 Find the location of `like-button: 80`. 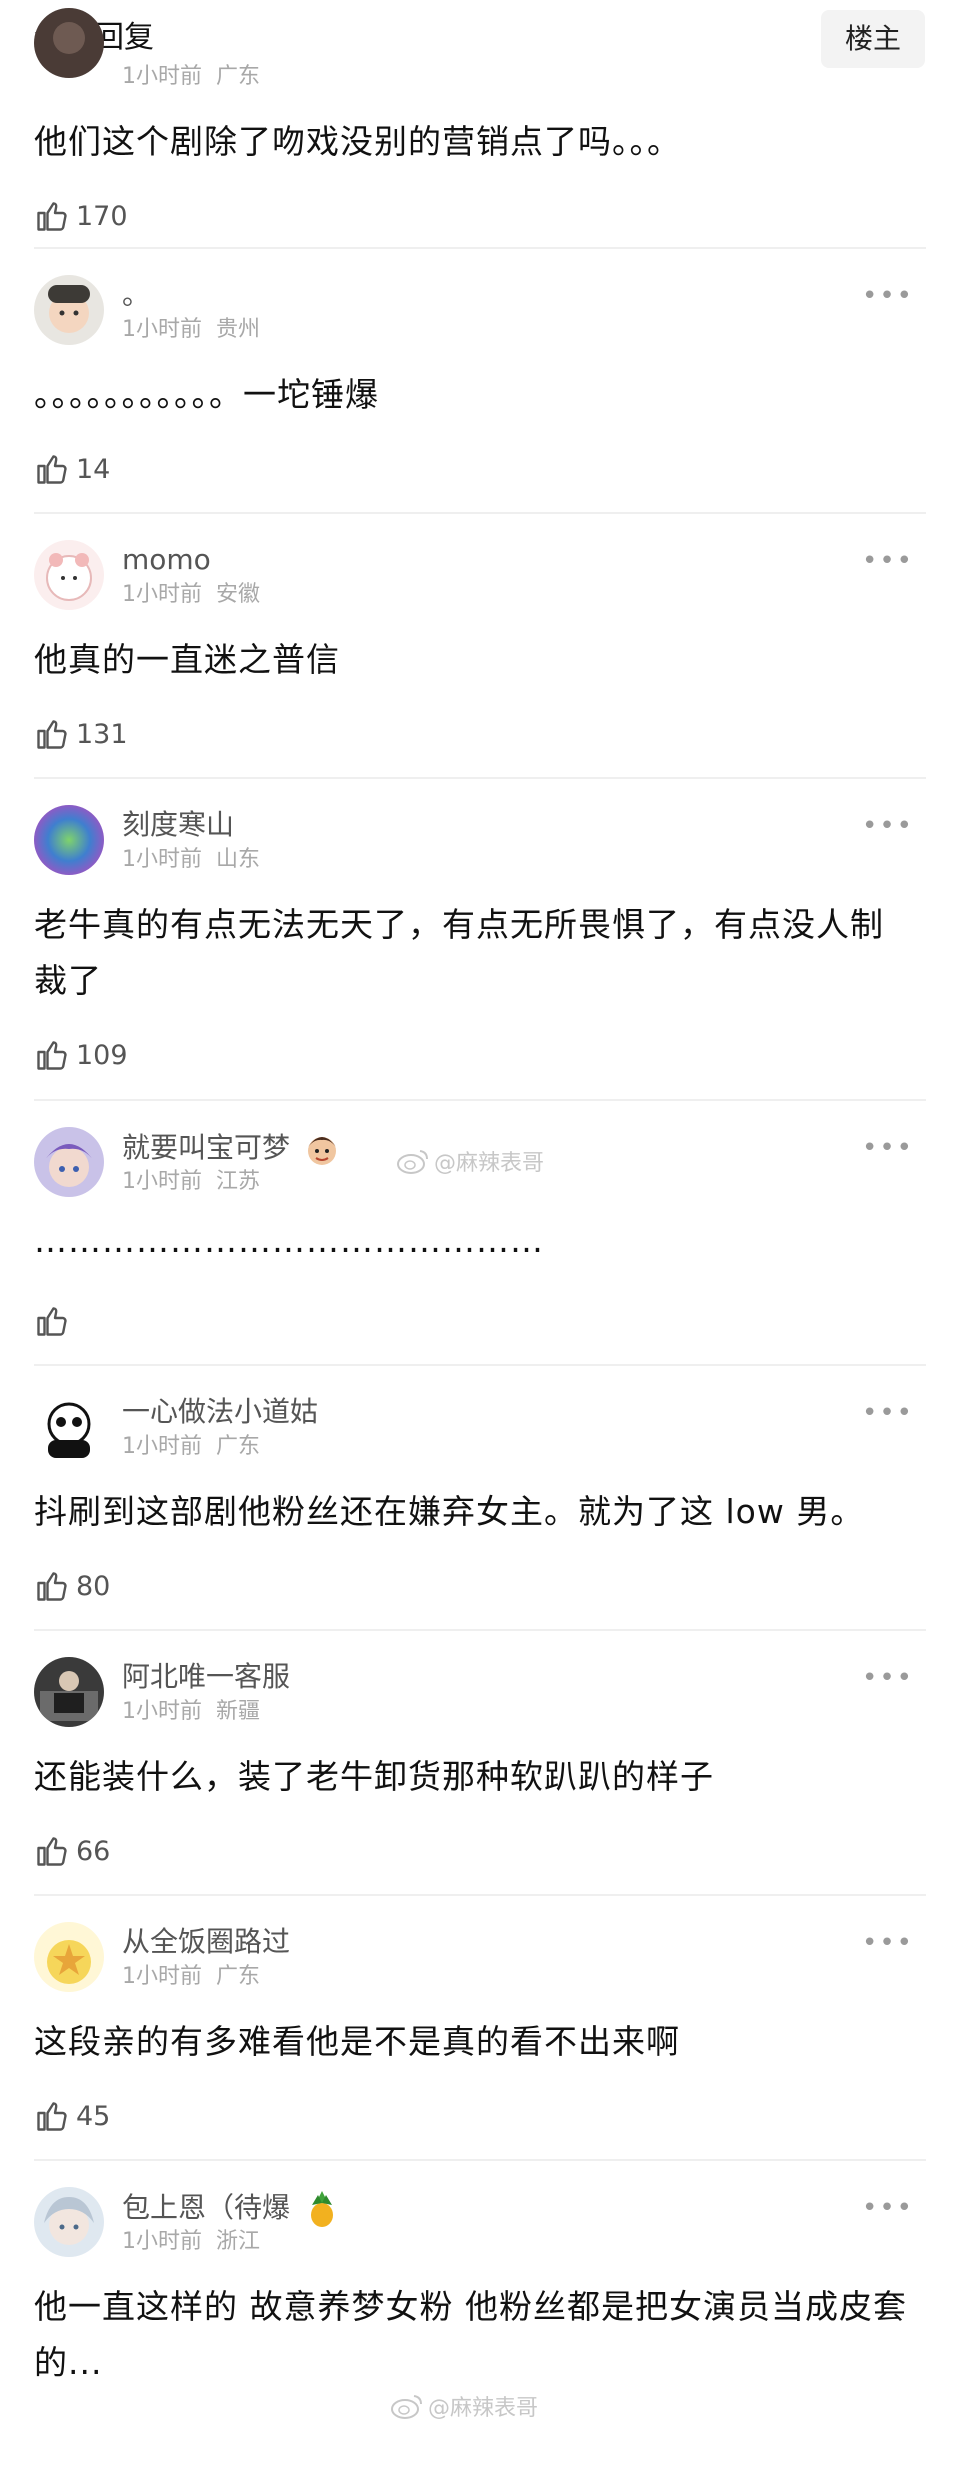

like-button: 80 is located at coordinates (72, 1586).